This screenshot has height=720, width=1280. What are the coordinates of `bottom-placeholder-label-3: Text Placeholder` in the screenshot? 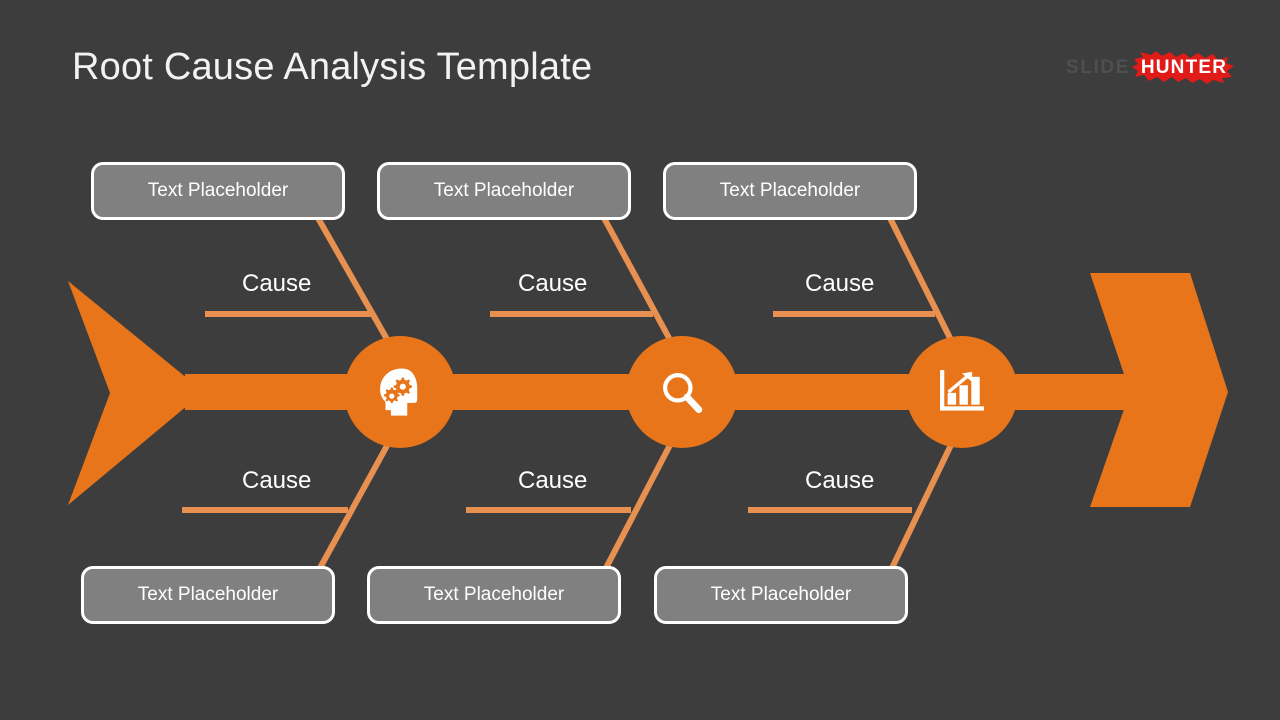 It's located at (781, 594).